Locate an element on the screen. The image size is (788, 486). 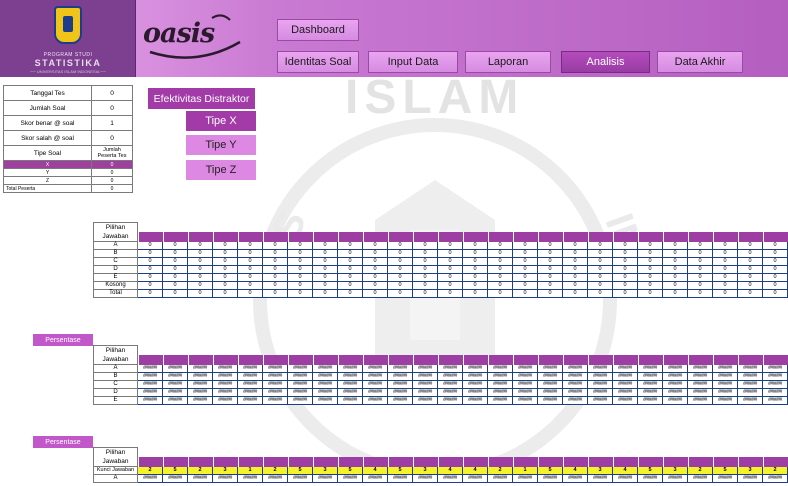
info-row: Skor salah @ soal 0 is located at coordinates (68, 138).